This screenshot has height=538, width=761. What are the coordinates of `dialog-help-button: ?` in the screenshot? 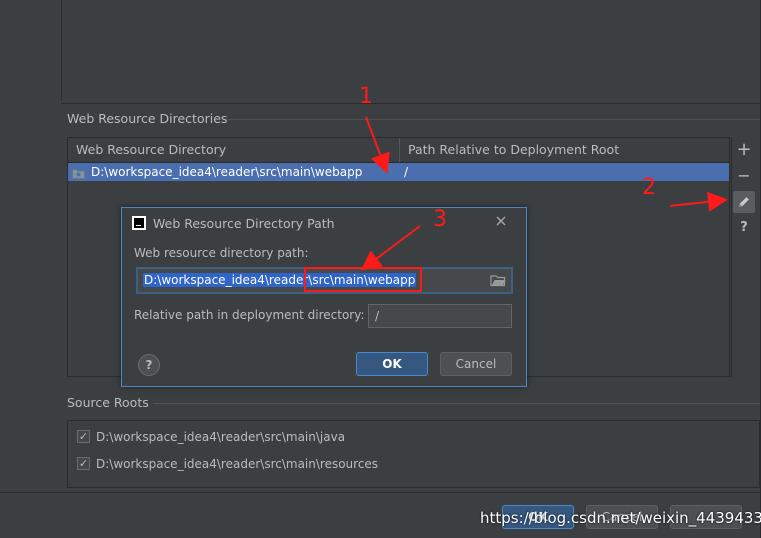 It's located at (149, 365).